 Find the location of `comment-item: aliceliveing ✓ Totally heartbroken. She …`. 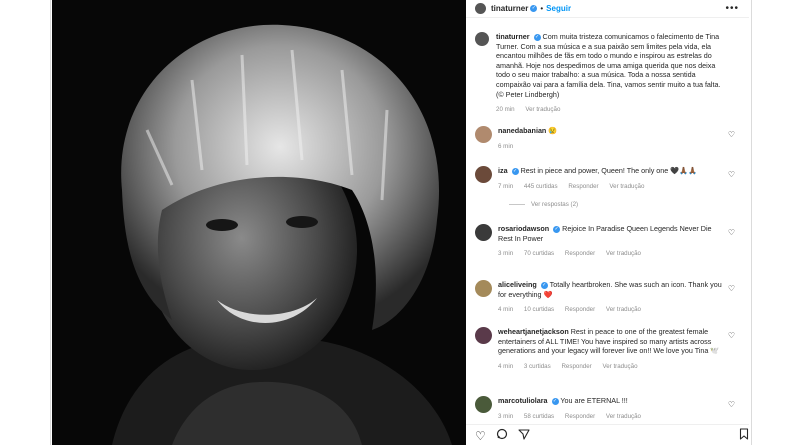

comment-item: aliceliveing ✓ Totally heartbroken. She … is located at coordinates (607, 297).